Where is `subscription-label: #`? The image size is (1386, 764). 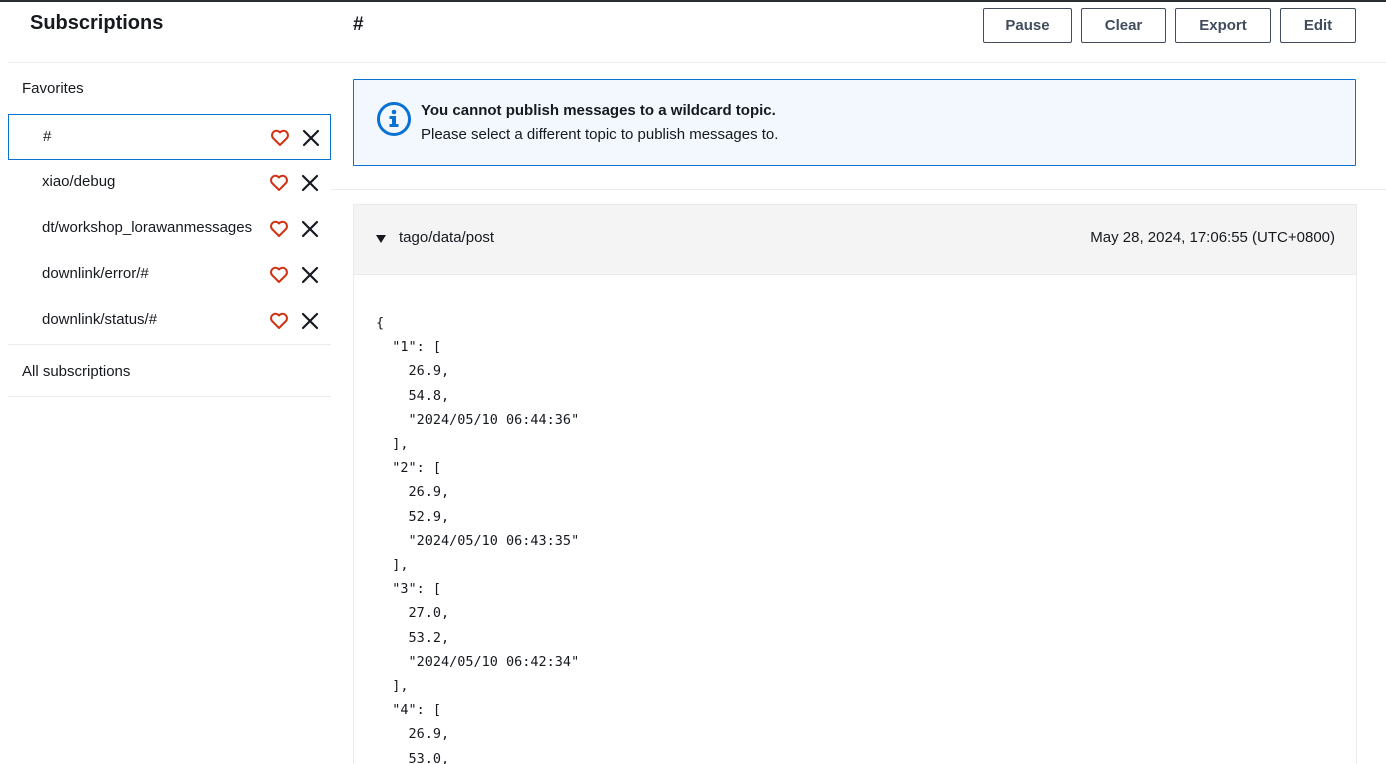
subscription-label: # is located at coordinates (47, 136).